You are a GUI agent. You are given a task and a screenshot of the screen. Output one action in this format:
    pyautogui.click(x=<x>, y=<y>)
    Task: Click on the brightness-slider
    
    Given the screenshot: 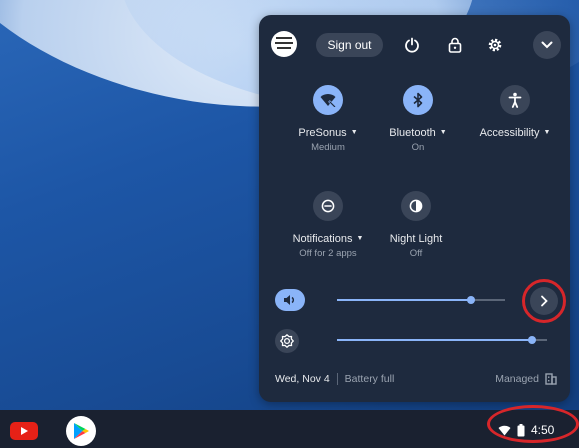 What is the action you would take?
    pyautogui.click(x=442, y=340)
    